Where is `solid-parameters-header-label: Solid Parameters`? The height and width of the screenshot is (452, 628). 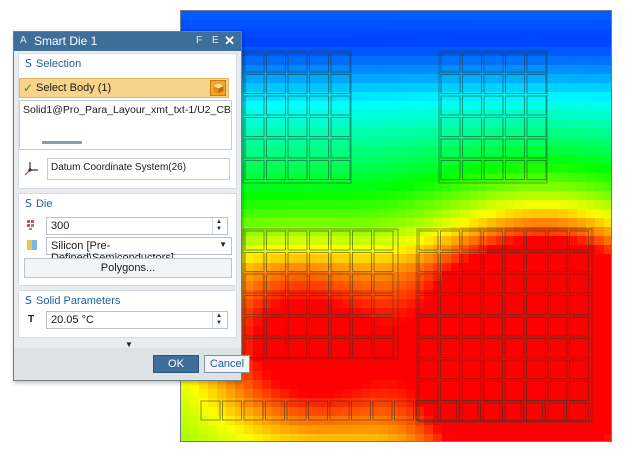 solid-parameters-header-label: Solid Parameters is located at coordinates (78, 301).